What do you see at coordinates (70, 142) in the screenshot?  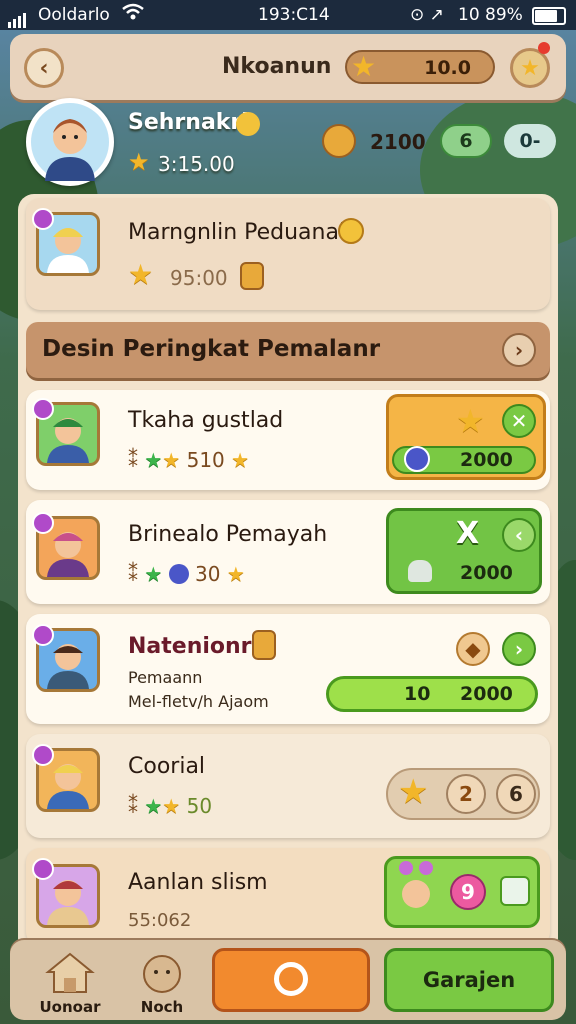 I see `player-avatar` at bounding box center [70, 142].